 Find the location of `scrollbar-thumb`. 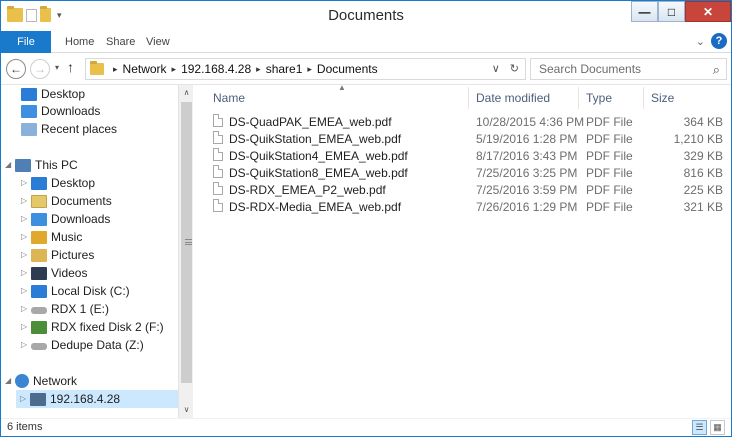

scrollbar-thumb is located at coordinates (186, 242).